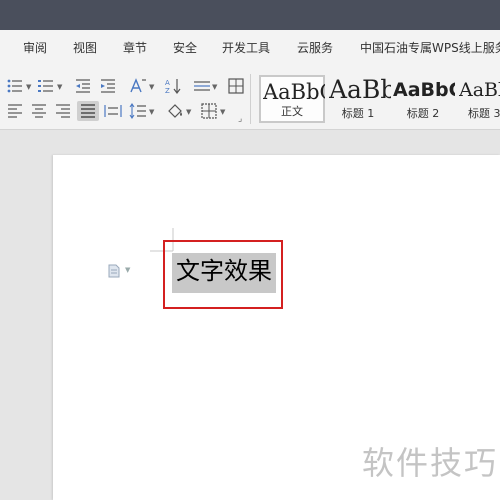 The height and width of the screenshot is (500, 500). What do you see at coordinates (214, 87) in the screenshot?
I see `line-spacing-dropdown-icon: ▼` at bounding box center [214, 87].